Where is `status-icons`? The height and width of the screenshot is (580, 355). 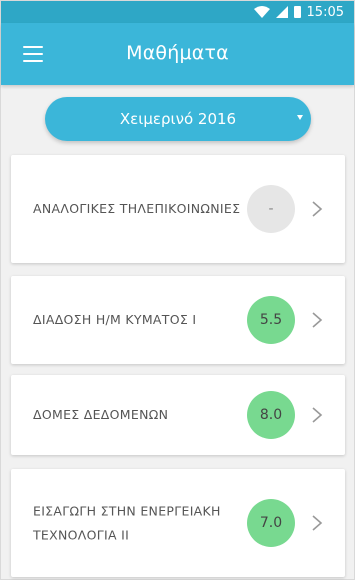
status-icons is located at coordinates (277, 12).